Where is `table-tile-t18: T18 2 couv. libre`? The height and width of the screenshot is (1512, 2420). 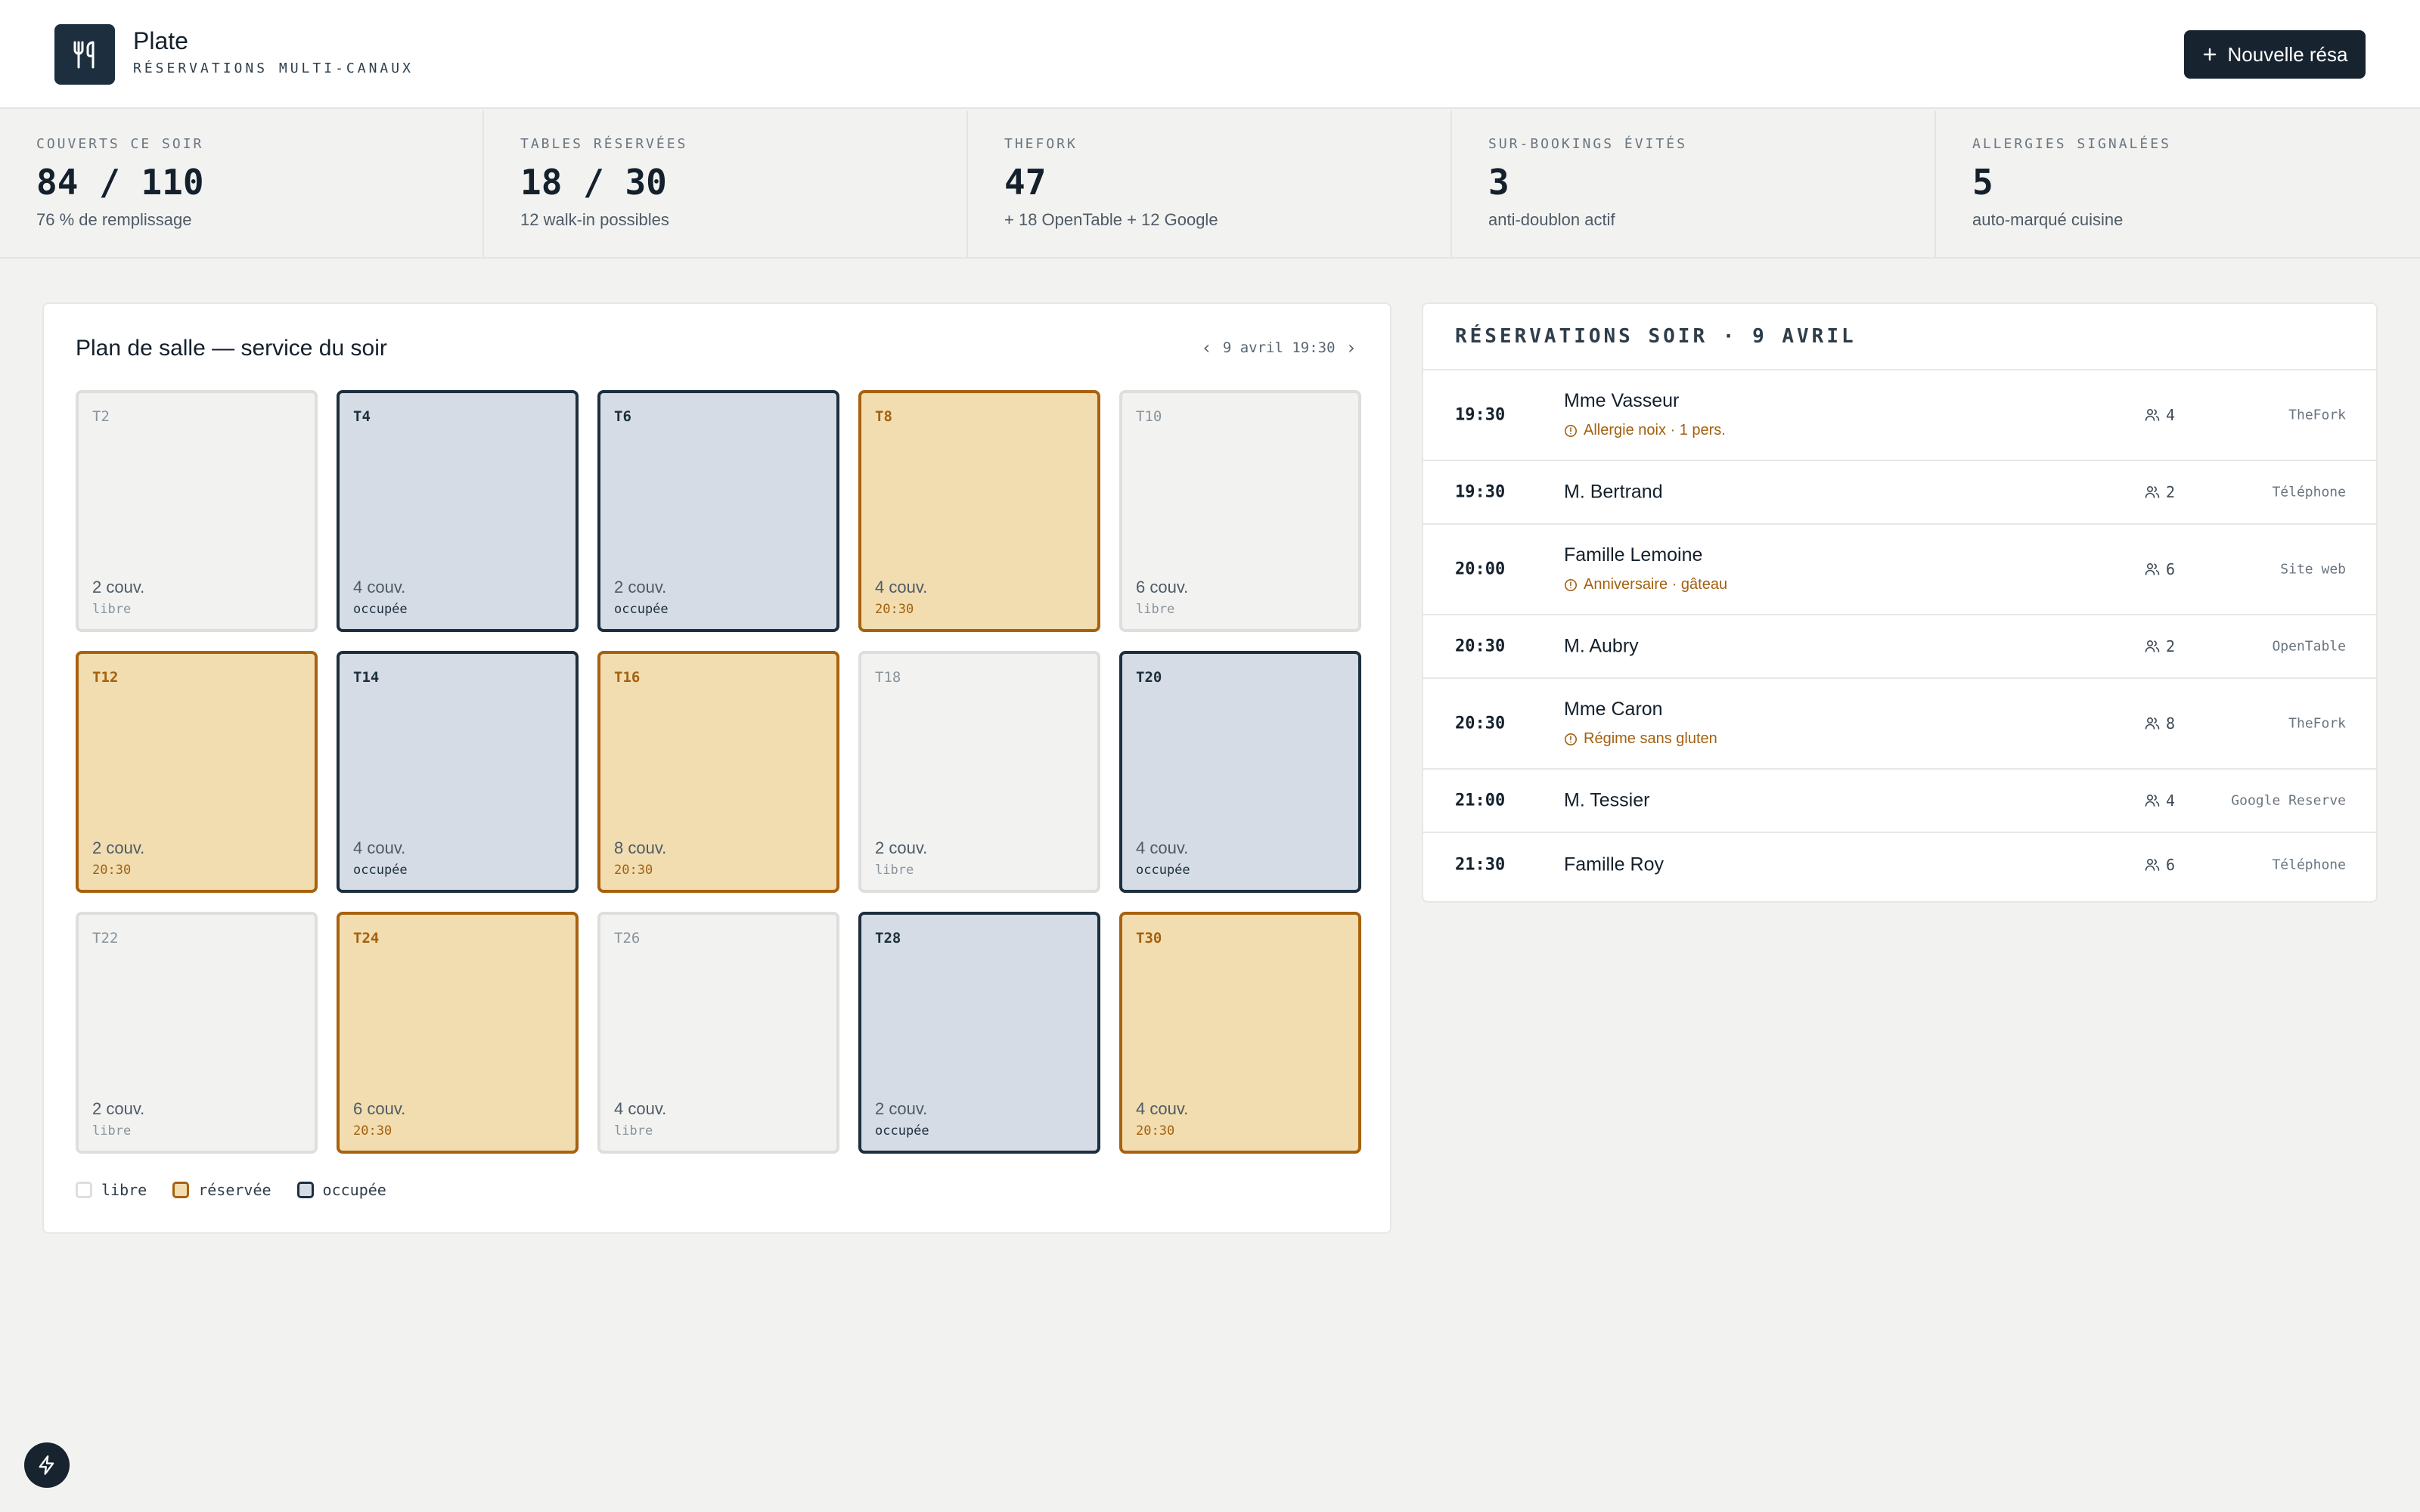 table-tile-t18: T18 2 couv. libre is located at coordinates (979, 772).